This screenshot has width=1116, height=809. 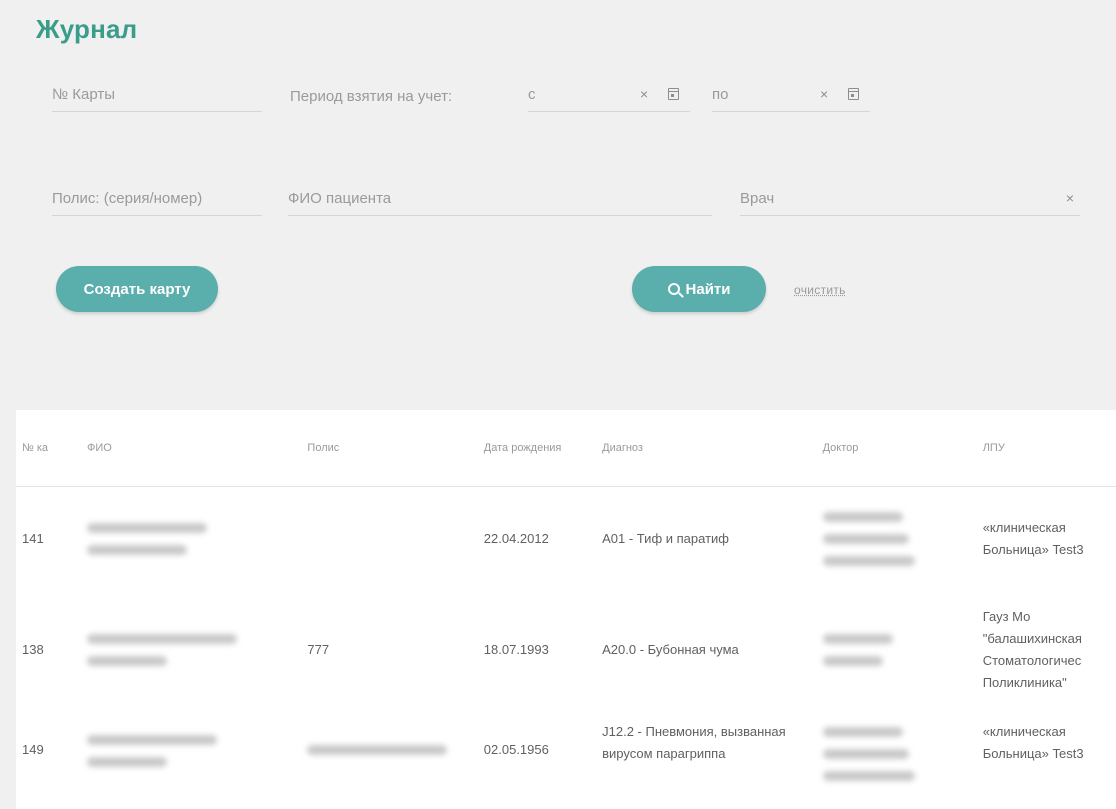 I want to click on patient-name-input, so click(x=500, y=198).